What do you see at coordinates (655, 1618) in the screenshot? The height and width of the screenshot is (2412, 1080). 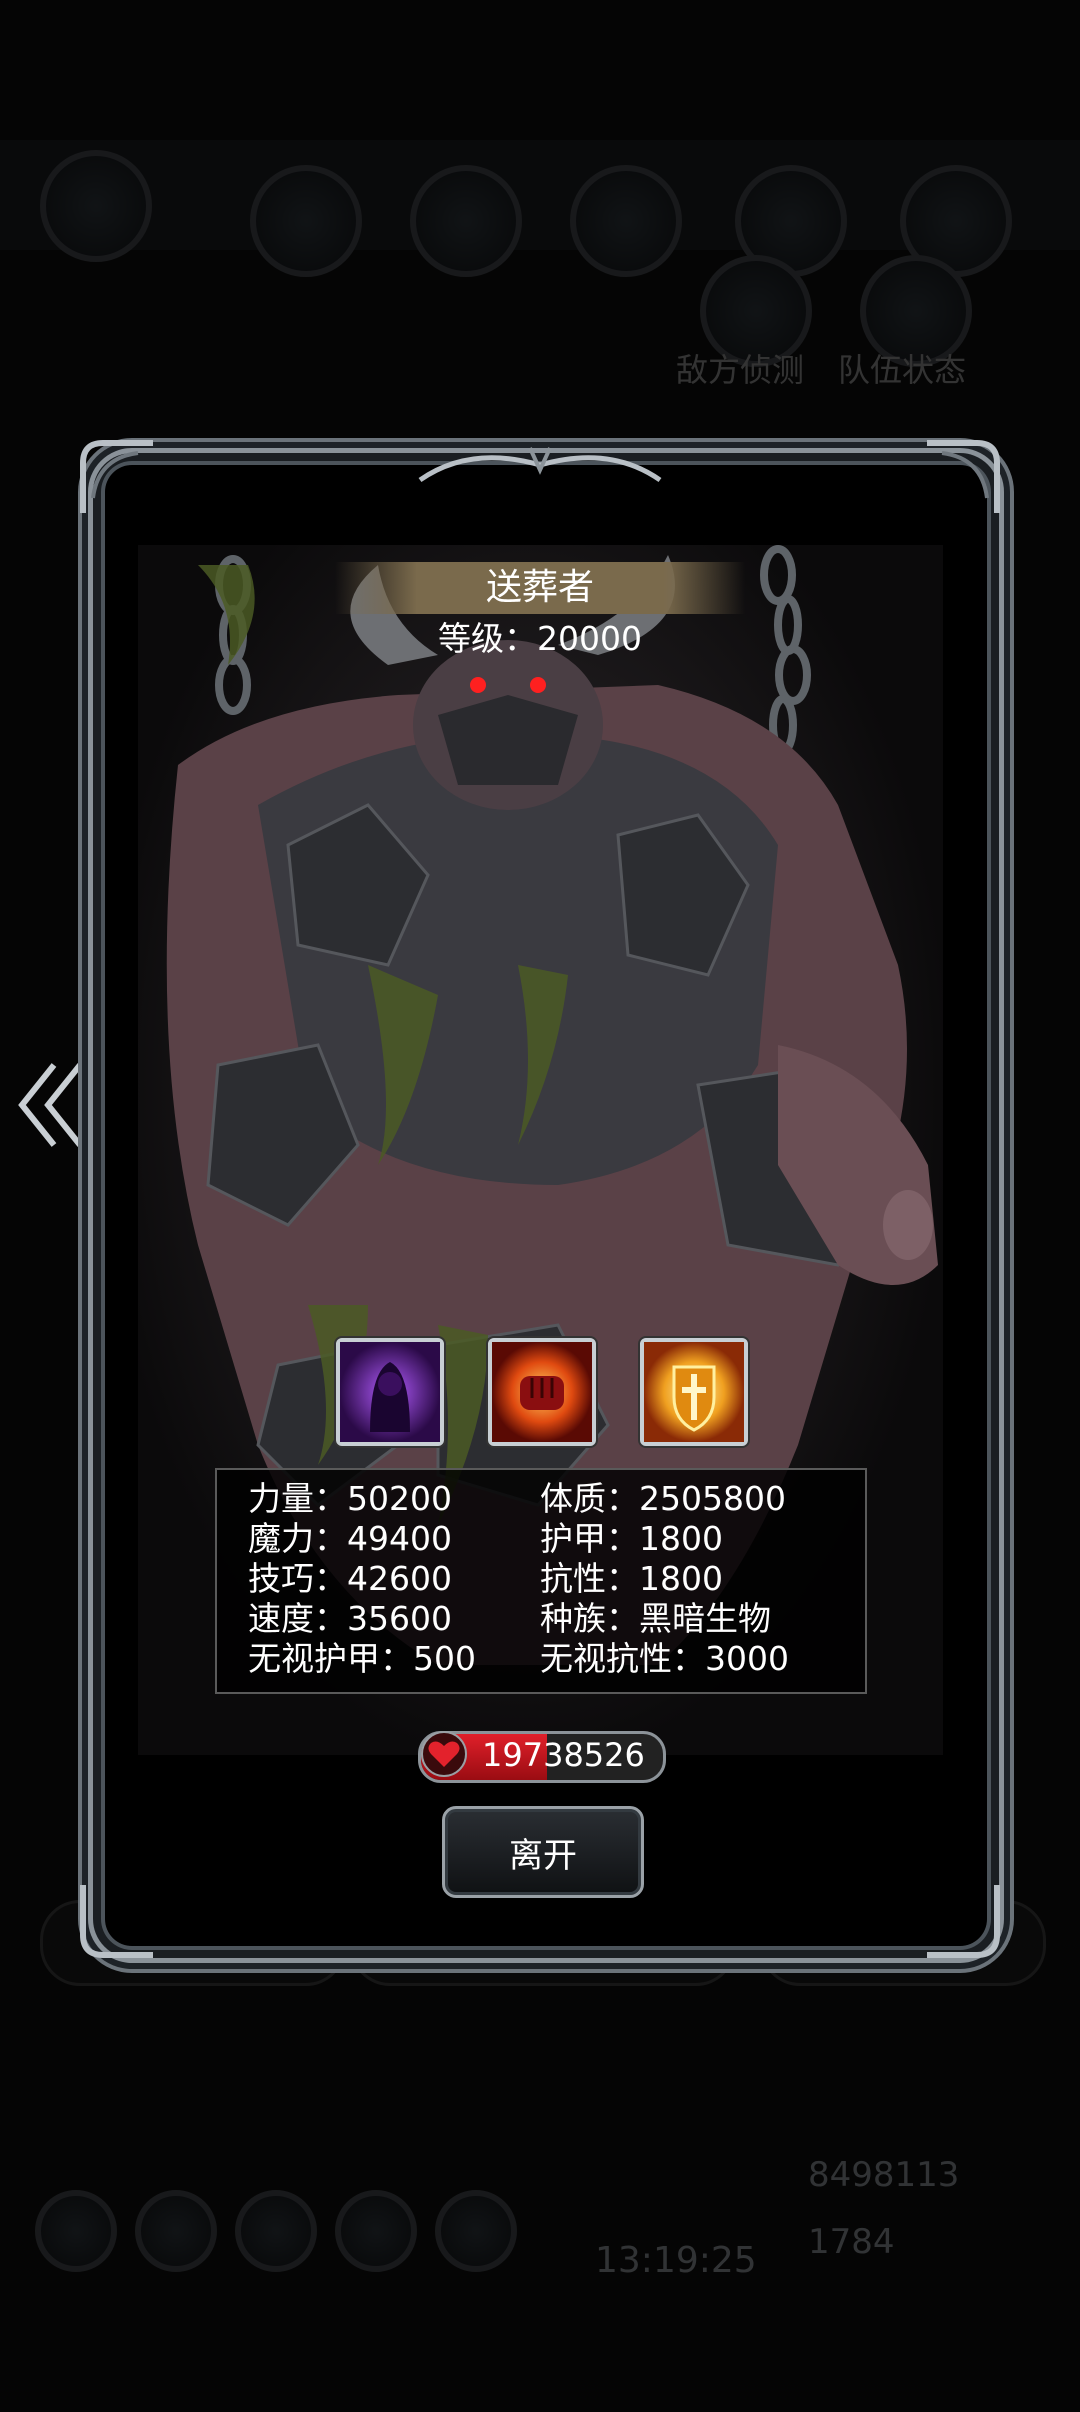 I see `stat-race: 种族：黑暗生物` at bounding box center [655, 1618].